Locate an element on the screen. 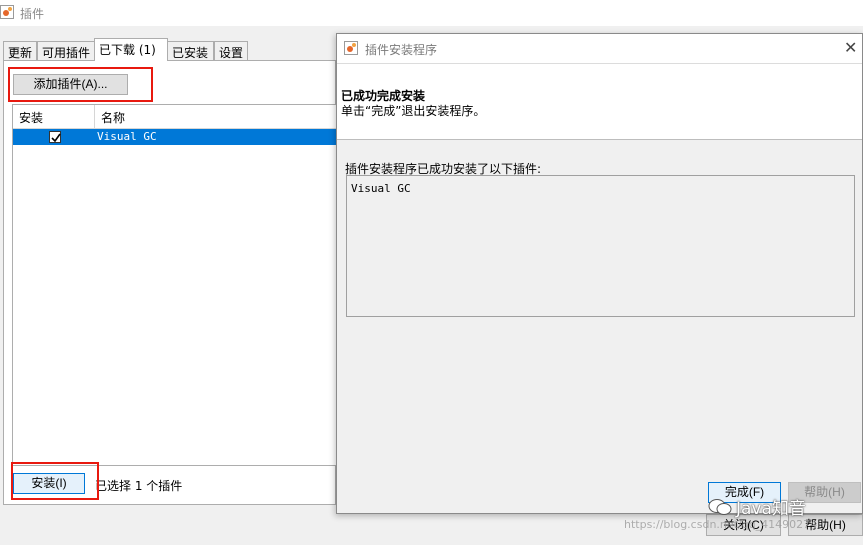 Image resolution: width=863 pixels, height=545 pixels. tab-settings: 设置 is located at coordinates (231, 50).